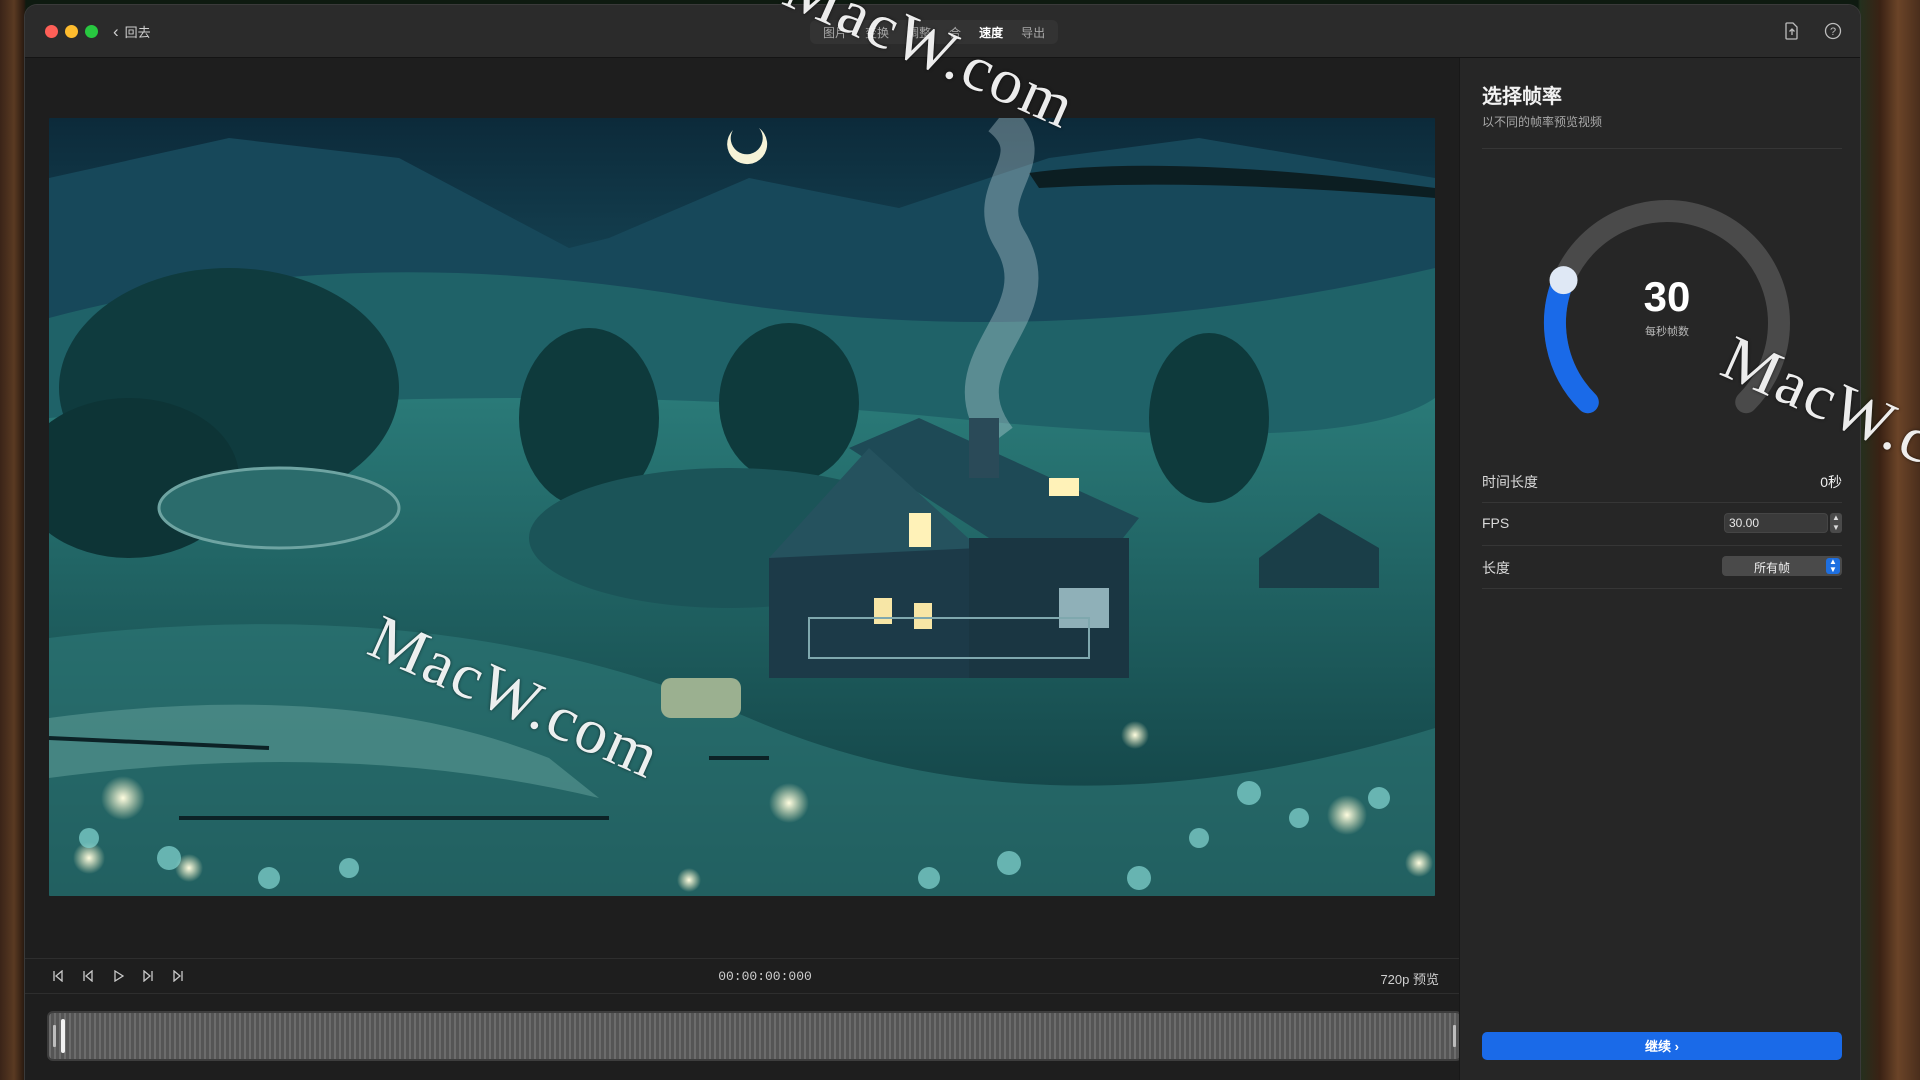 The width and height of the screenshot is (1920, 1080). Describe the element at coordinates (1510, 482) in the screenshot. I see `duration-label: 时间长度` at that location.